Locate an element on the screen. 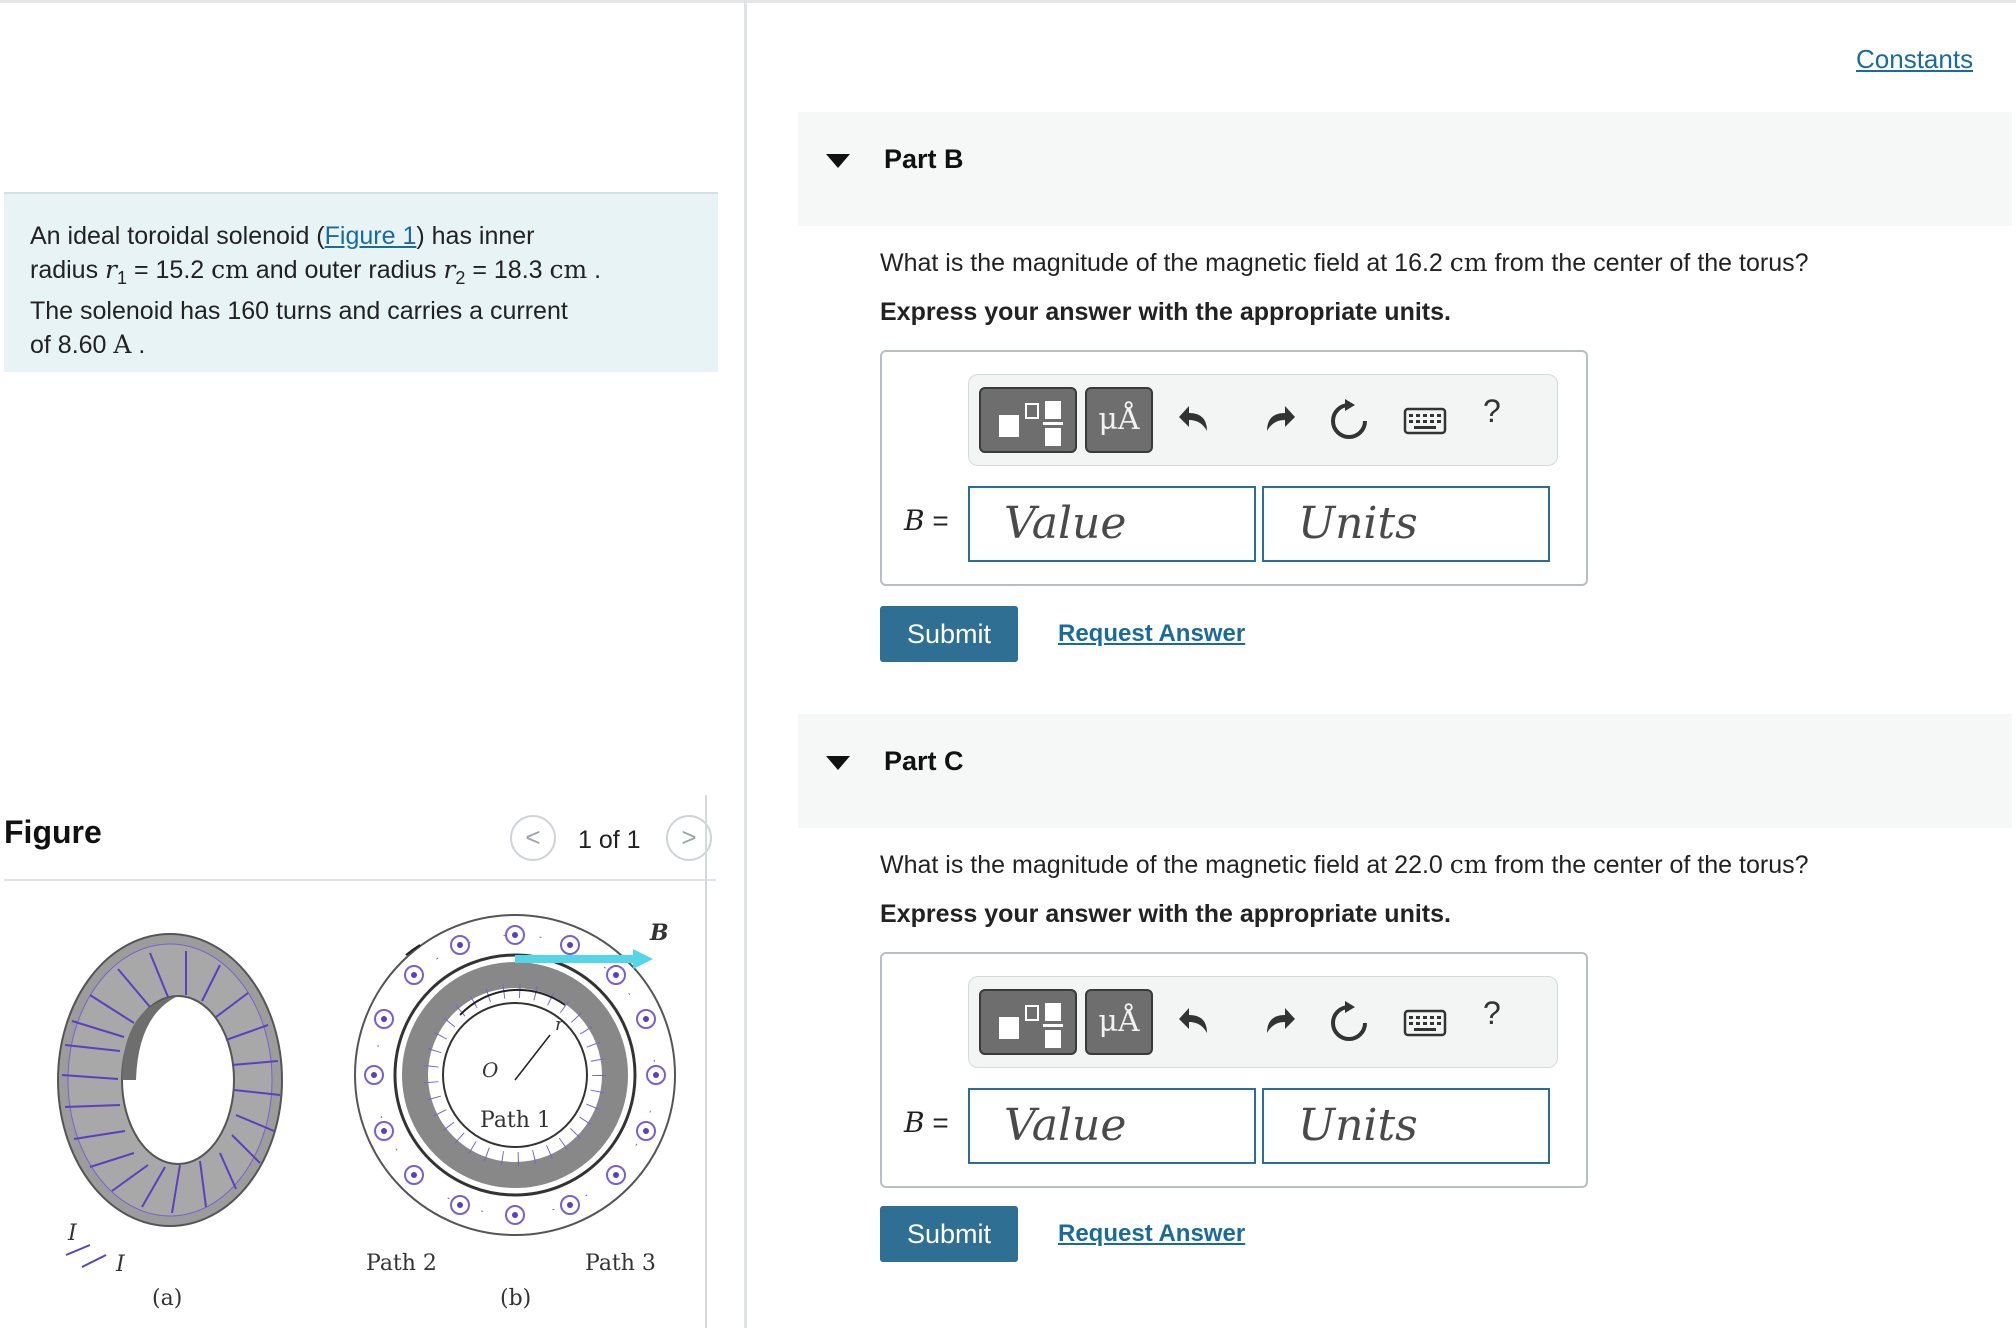 This screenshot has width=2016, height=1328. figure-counter: 1 of 1 is located at coordinates (609, 840).